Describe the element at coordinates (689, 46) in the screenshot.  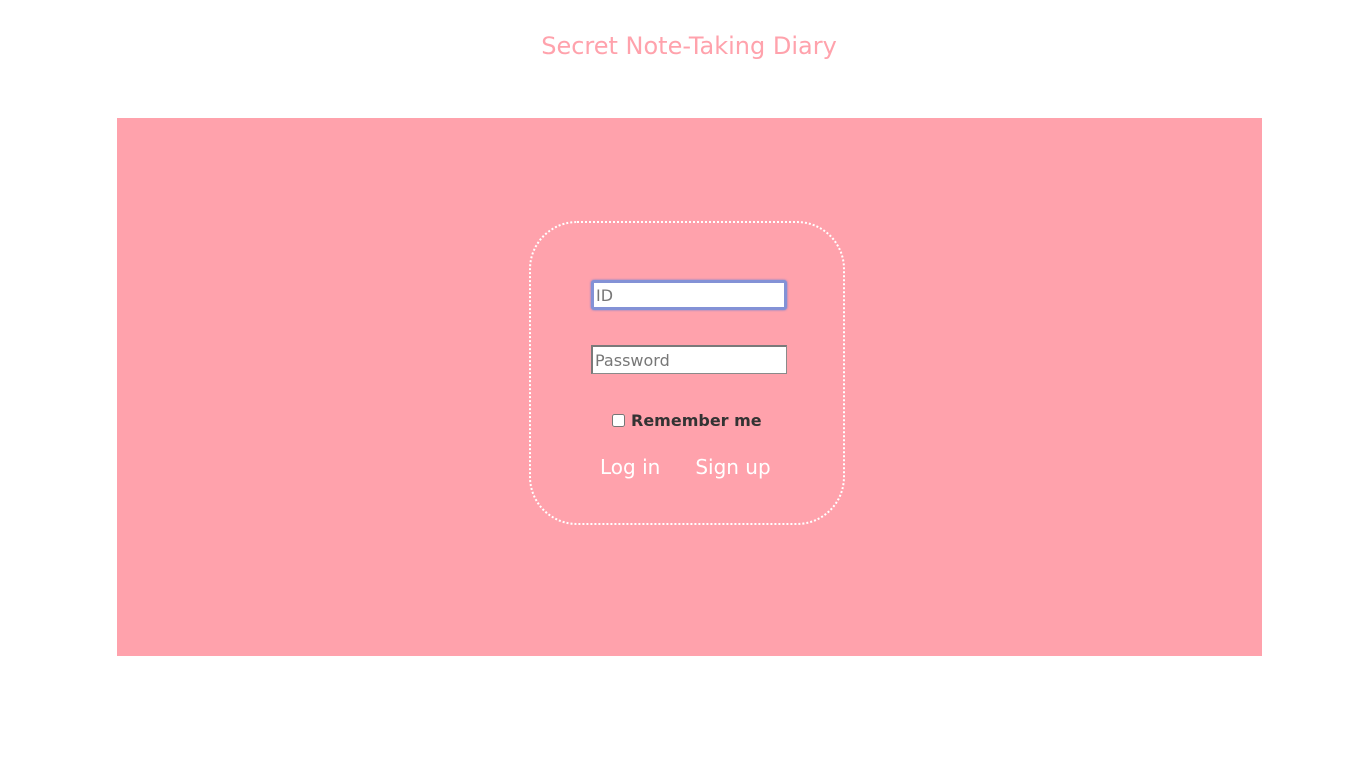
I see `page-title: Secret Note-Taking Diary` at that location.